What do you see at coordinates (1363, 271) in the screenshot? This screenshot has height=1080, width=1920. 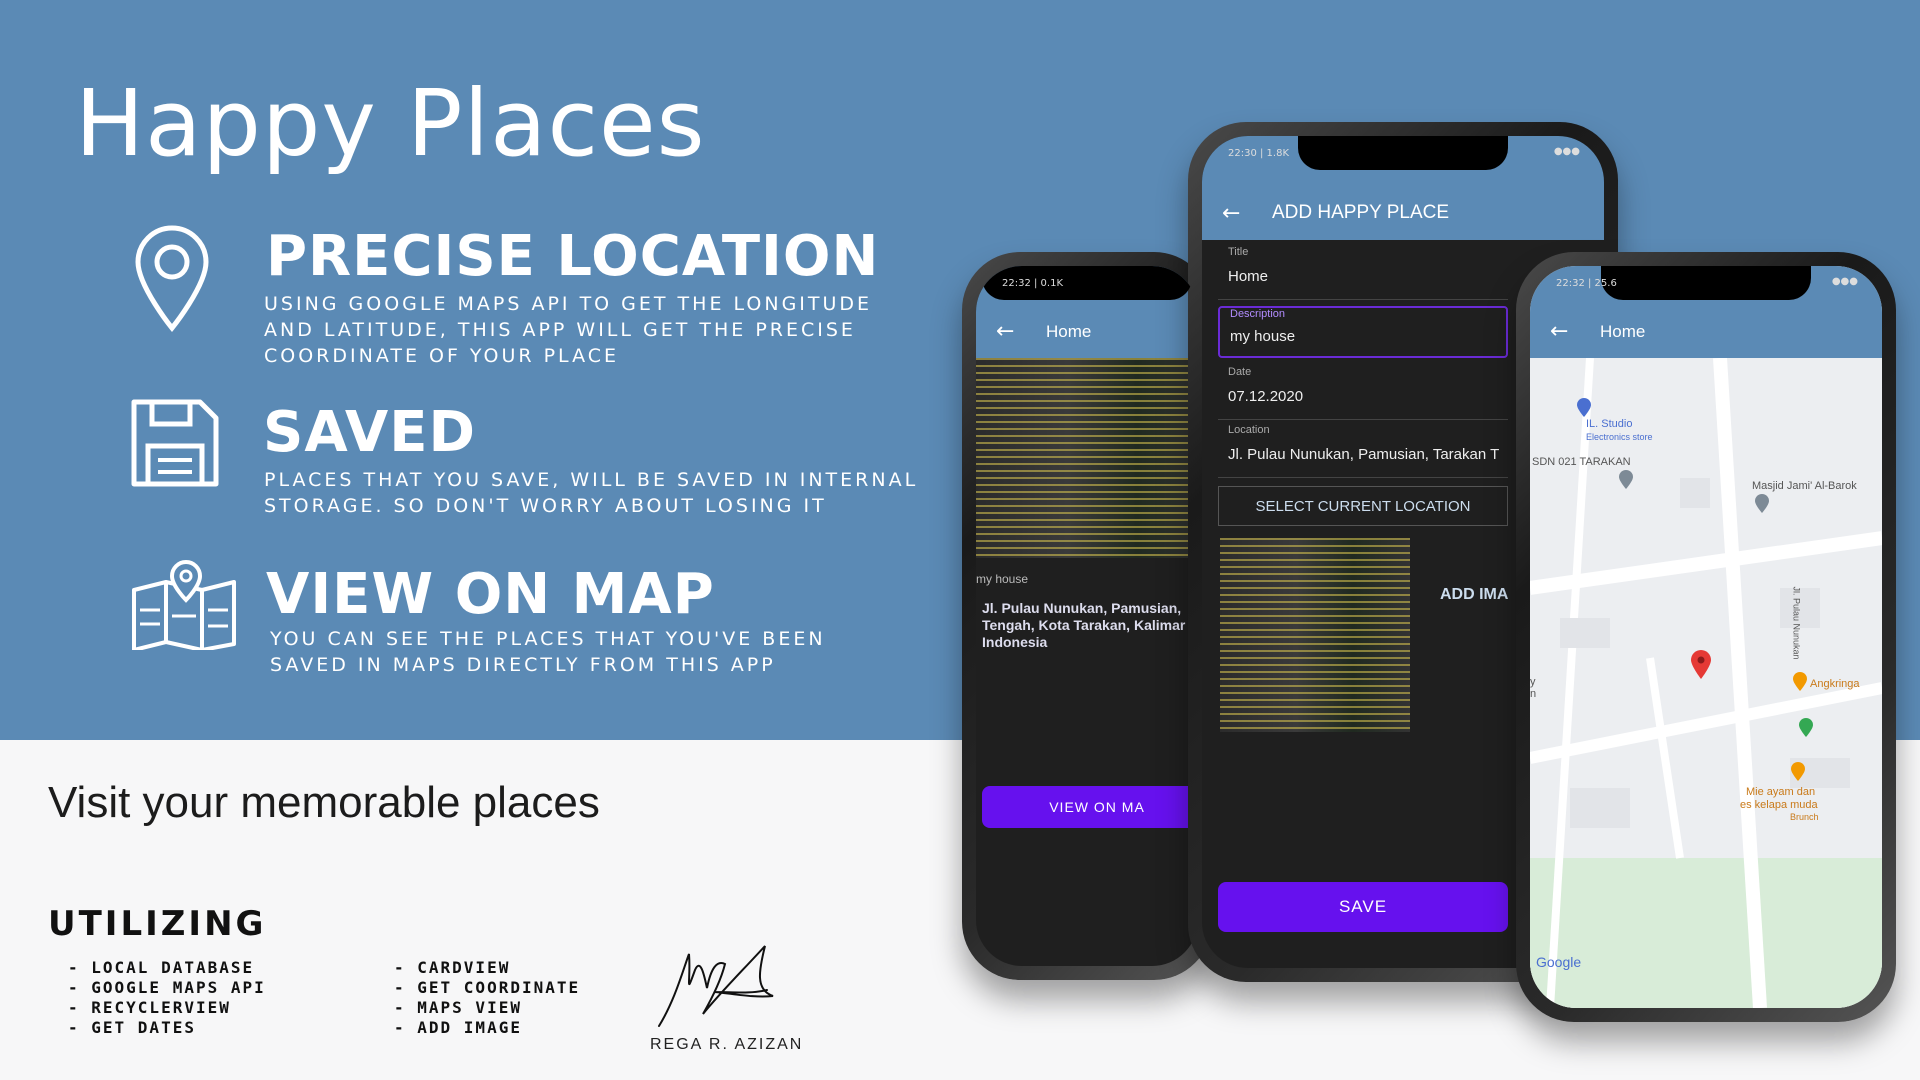 I see `title-field: Title Home` at bounding box center [1363, 271].